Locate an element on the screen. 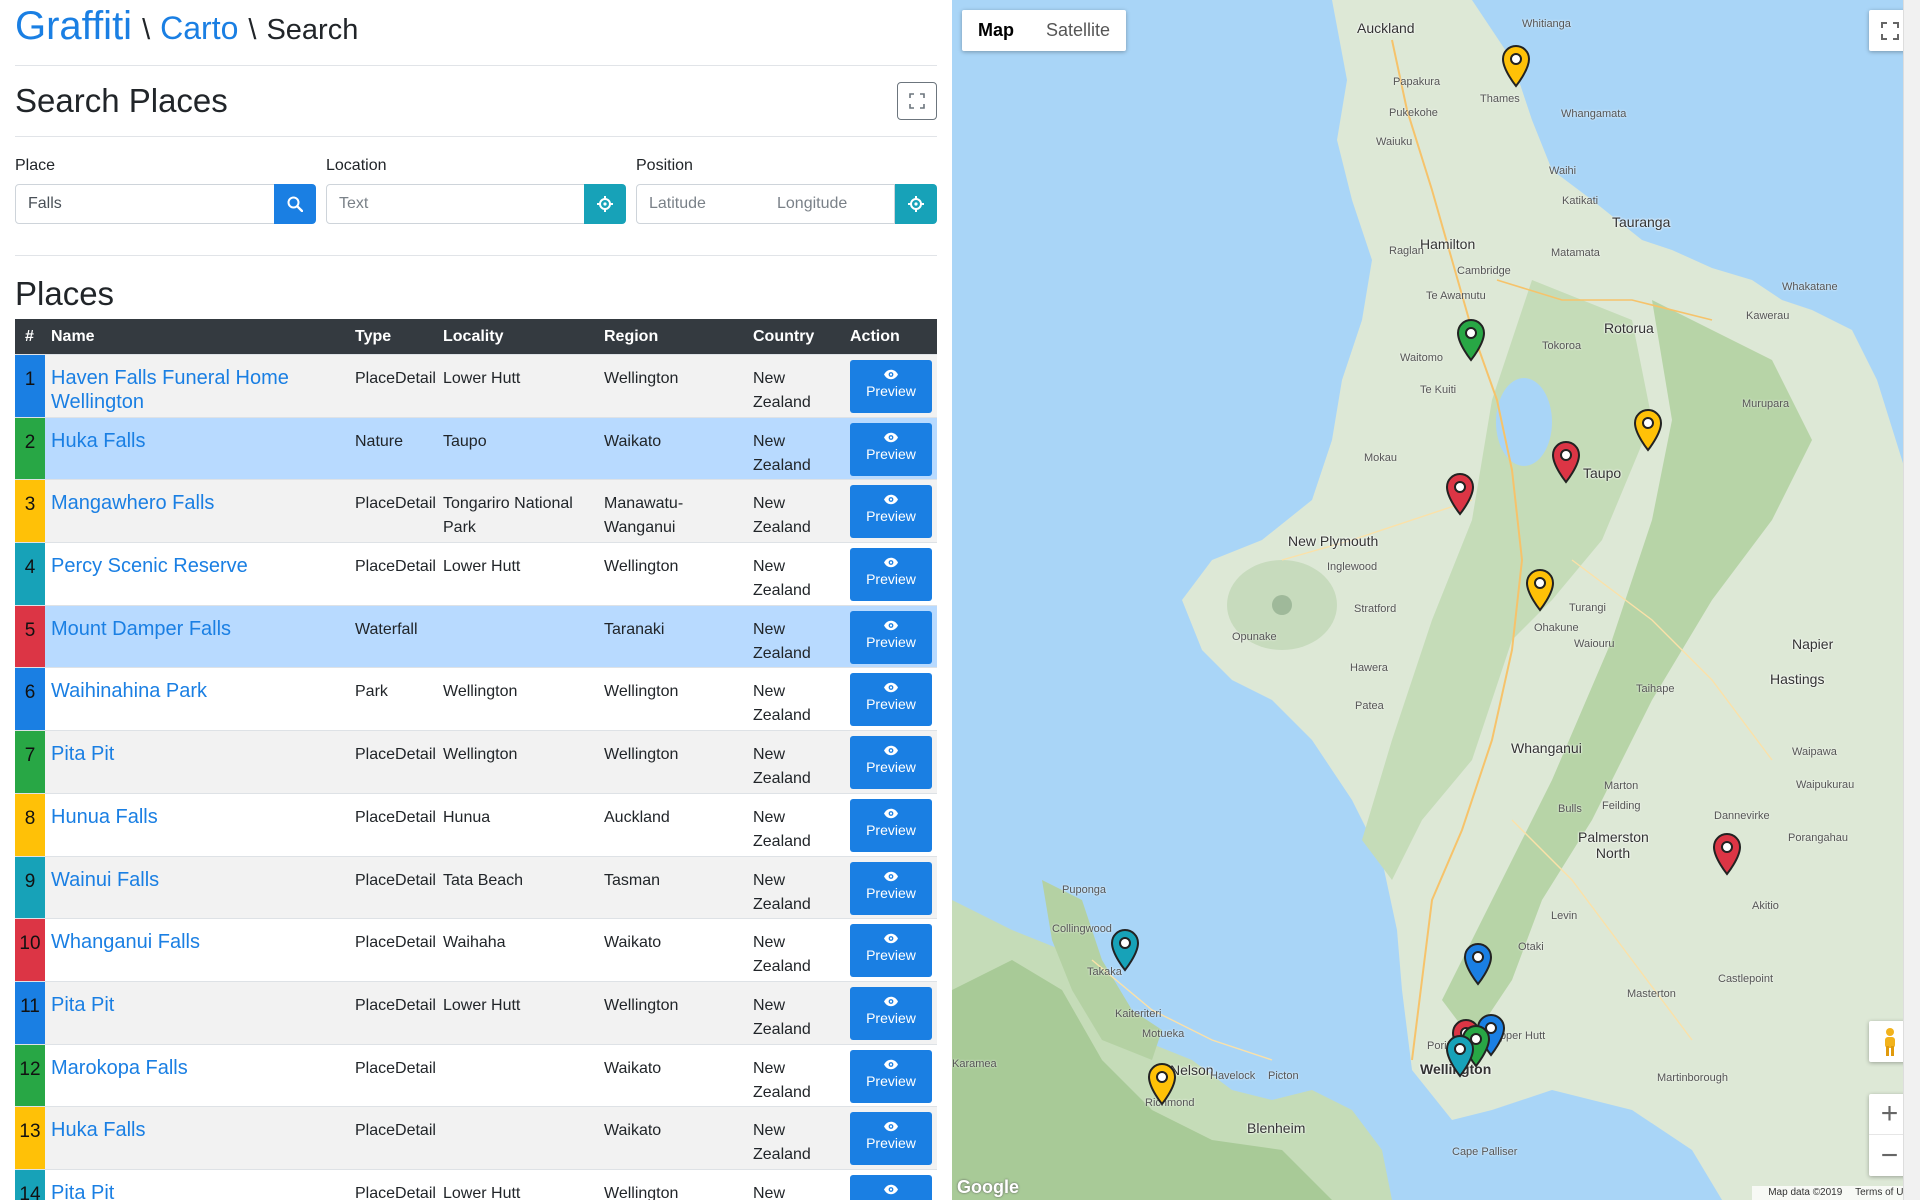  location-label: Location is located at coordinates (356, 165).